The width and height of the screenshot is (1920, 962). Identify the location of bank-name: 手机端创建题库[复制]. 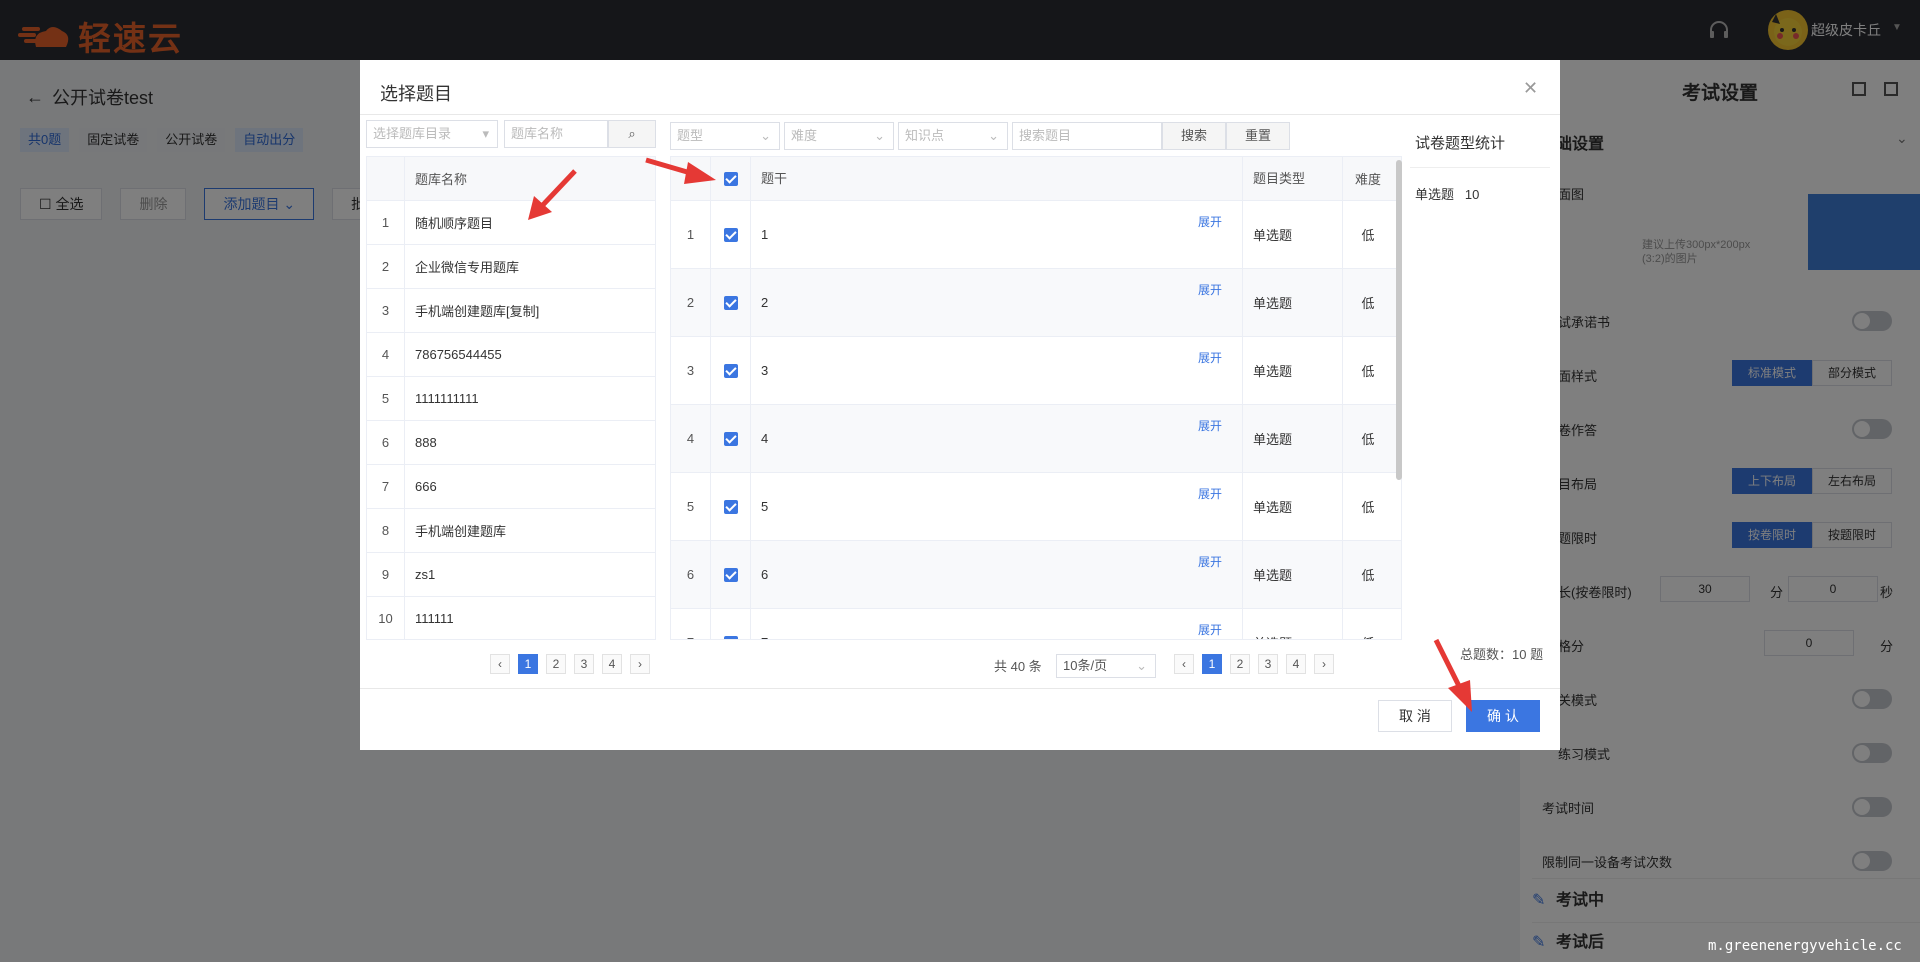
(477, 311).